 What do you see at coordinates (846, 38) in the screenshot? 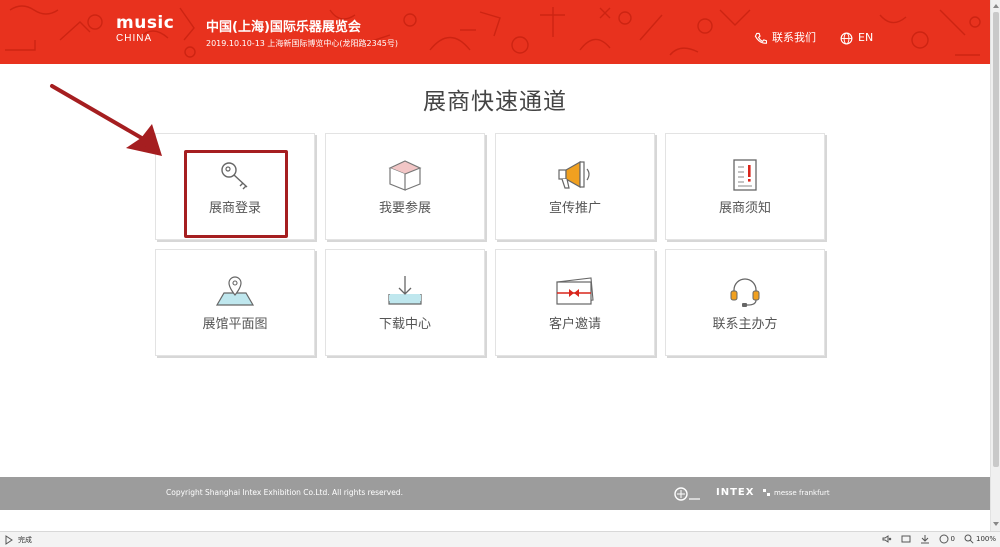
I see `globe-icon` at bounding box center [846, 38].